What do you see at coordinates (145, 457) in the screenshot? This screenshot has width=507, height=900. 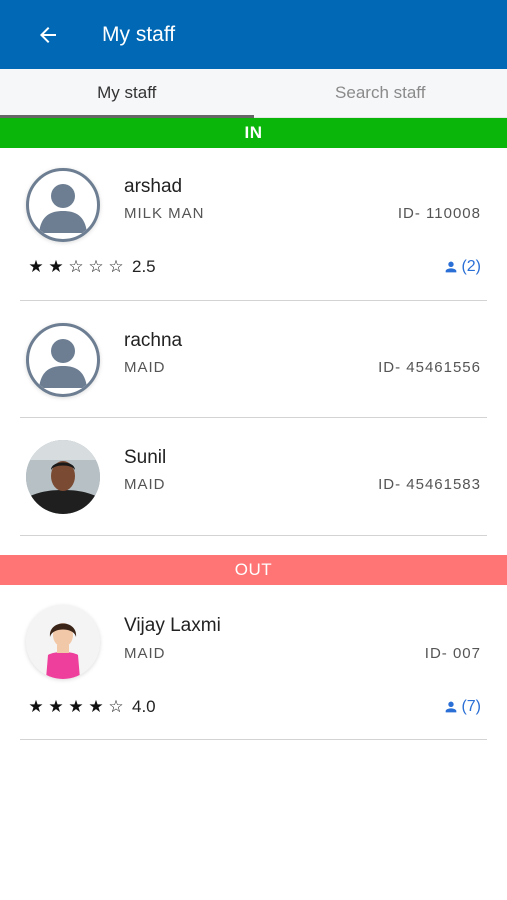 I see `staff-name: Sunil` at bounding box center [145, 457].